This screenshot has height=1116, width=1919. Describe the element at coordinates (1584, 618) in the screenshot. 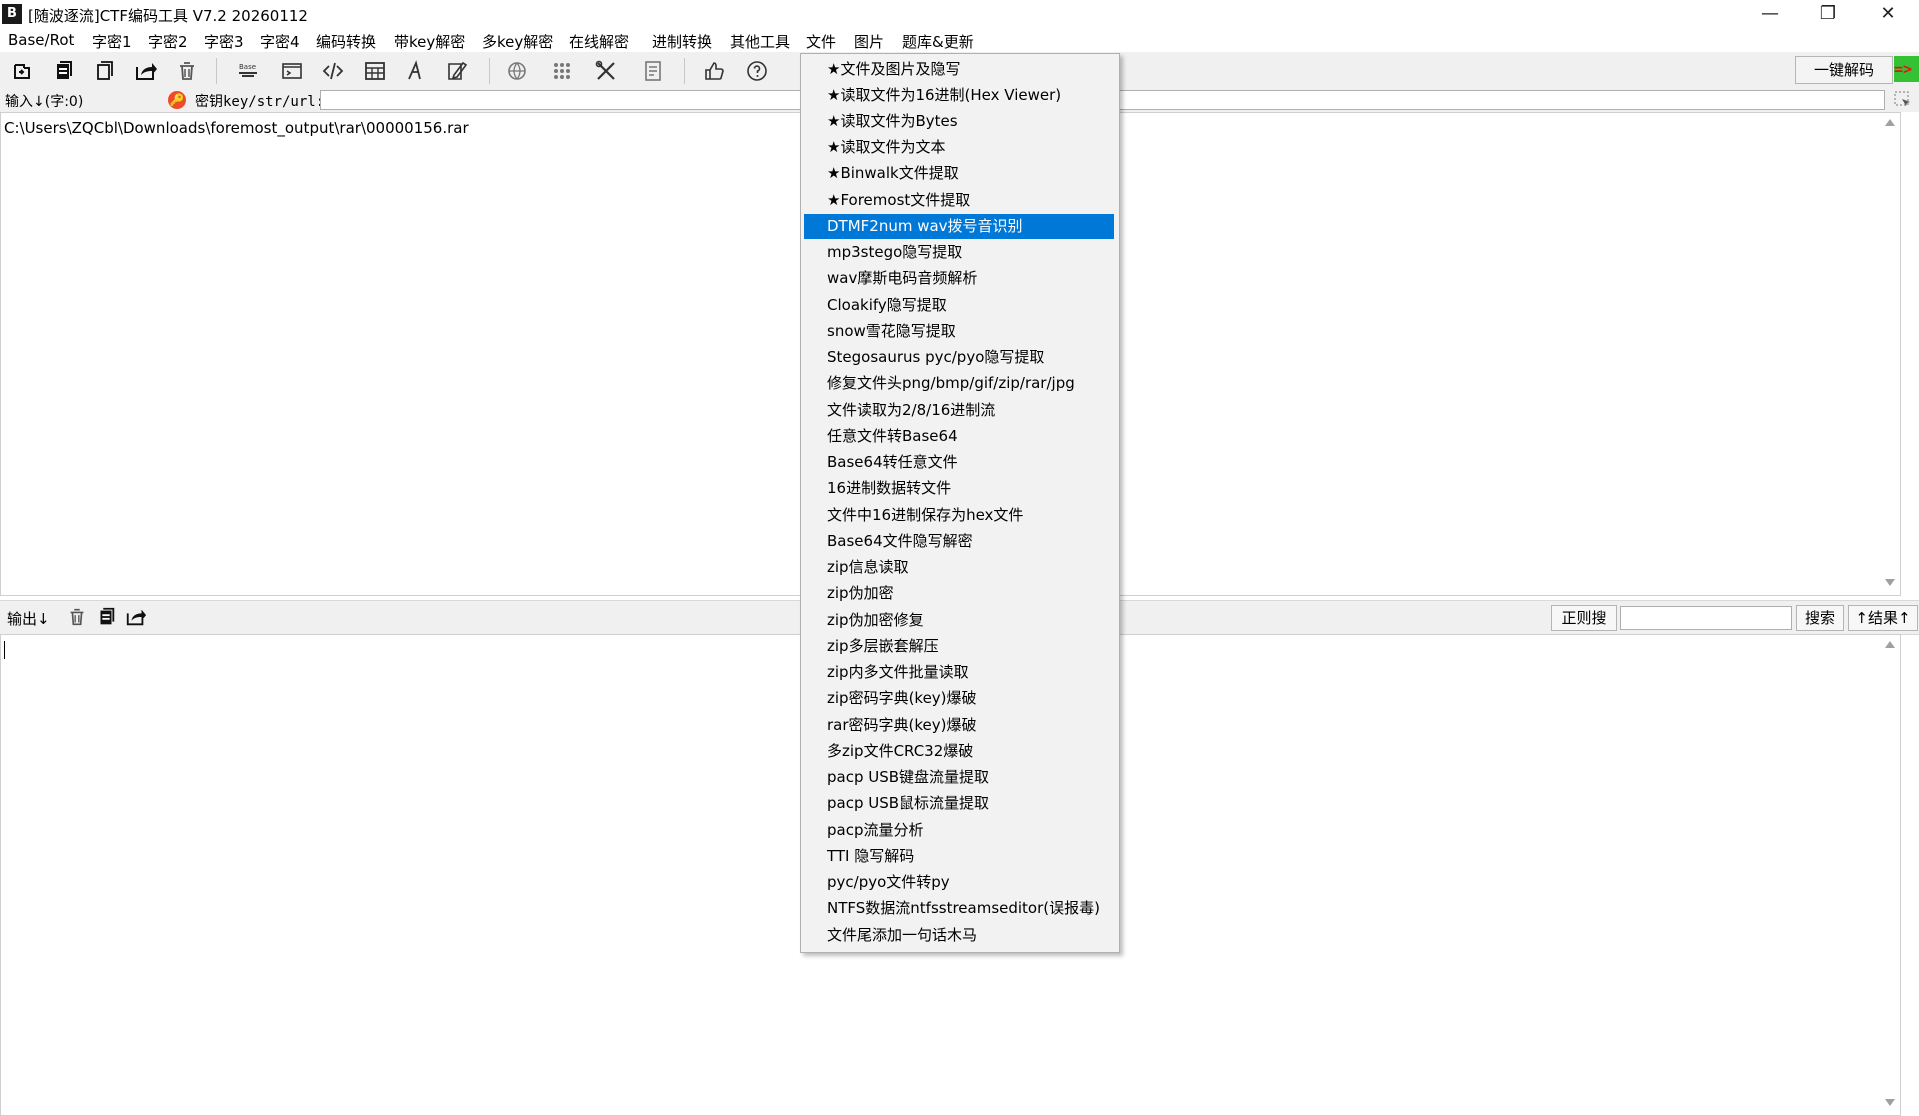

I see `regex-search-button: 正则搜` at that location.